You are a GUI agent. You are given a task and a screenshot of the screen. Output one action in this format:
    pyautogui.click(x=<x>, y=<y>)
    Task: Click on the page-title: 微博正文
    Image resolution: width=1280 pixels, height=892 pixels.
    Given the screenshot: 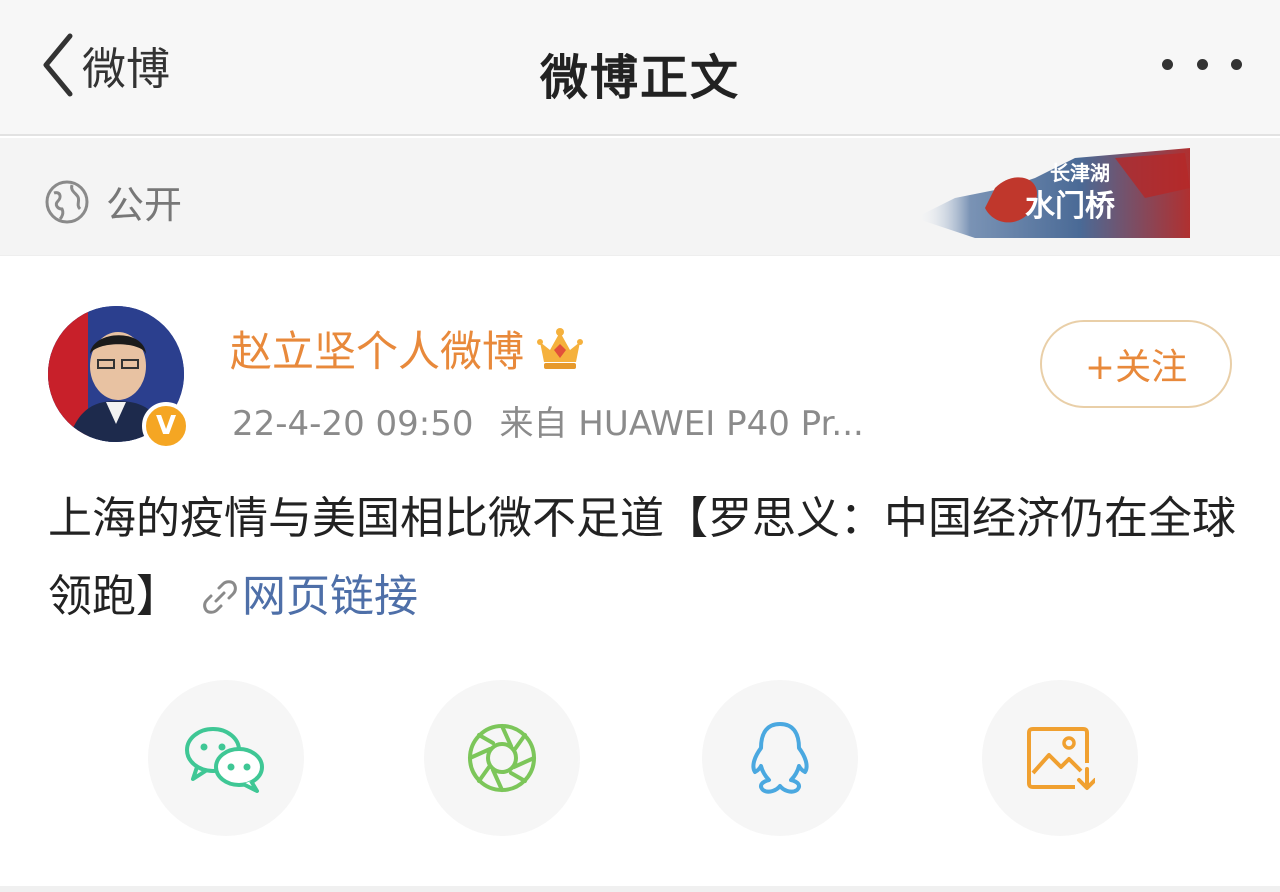 What is the action you would take?
    pyautogui.click(x=639, y=78)
    